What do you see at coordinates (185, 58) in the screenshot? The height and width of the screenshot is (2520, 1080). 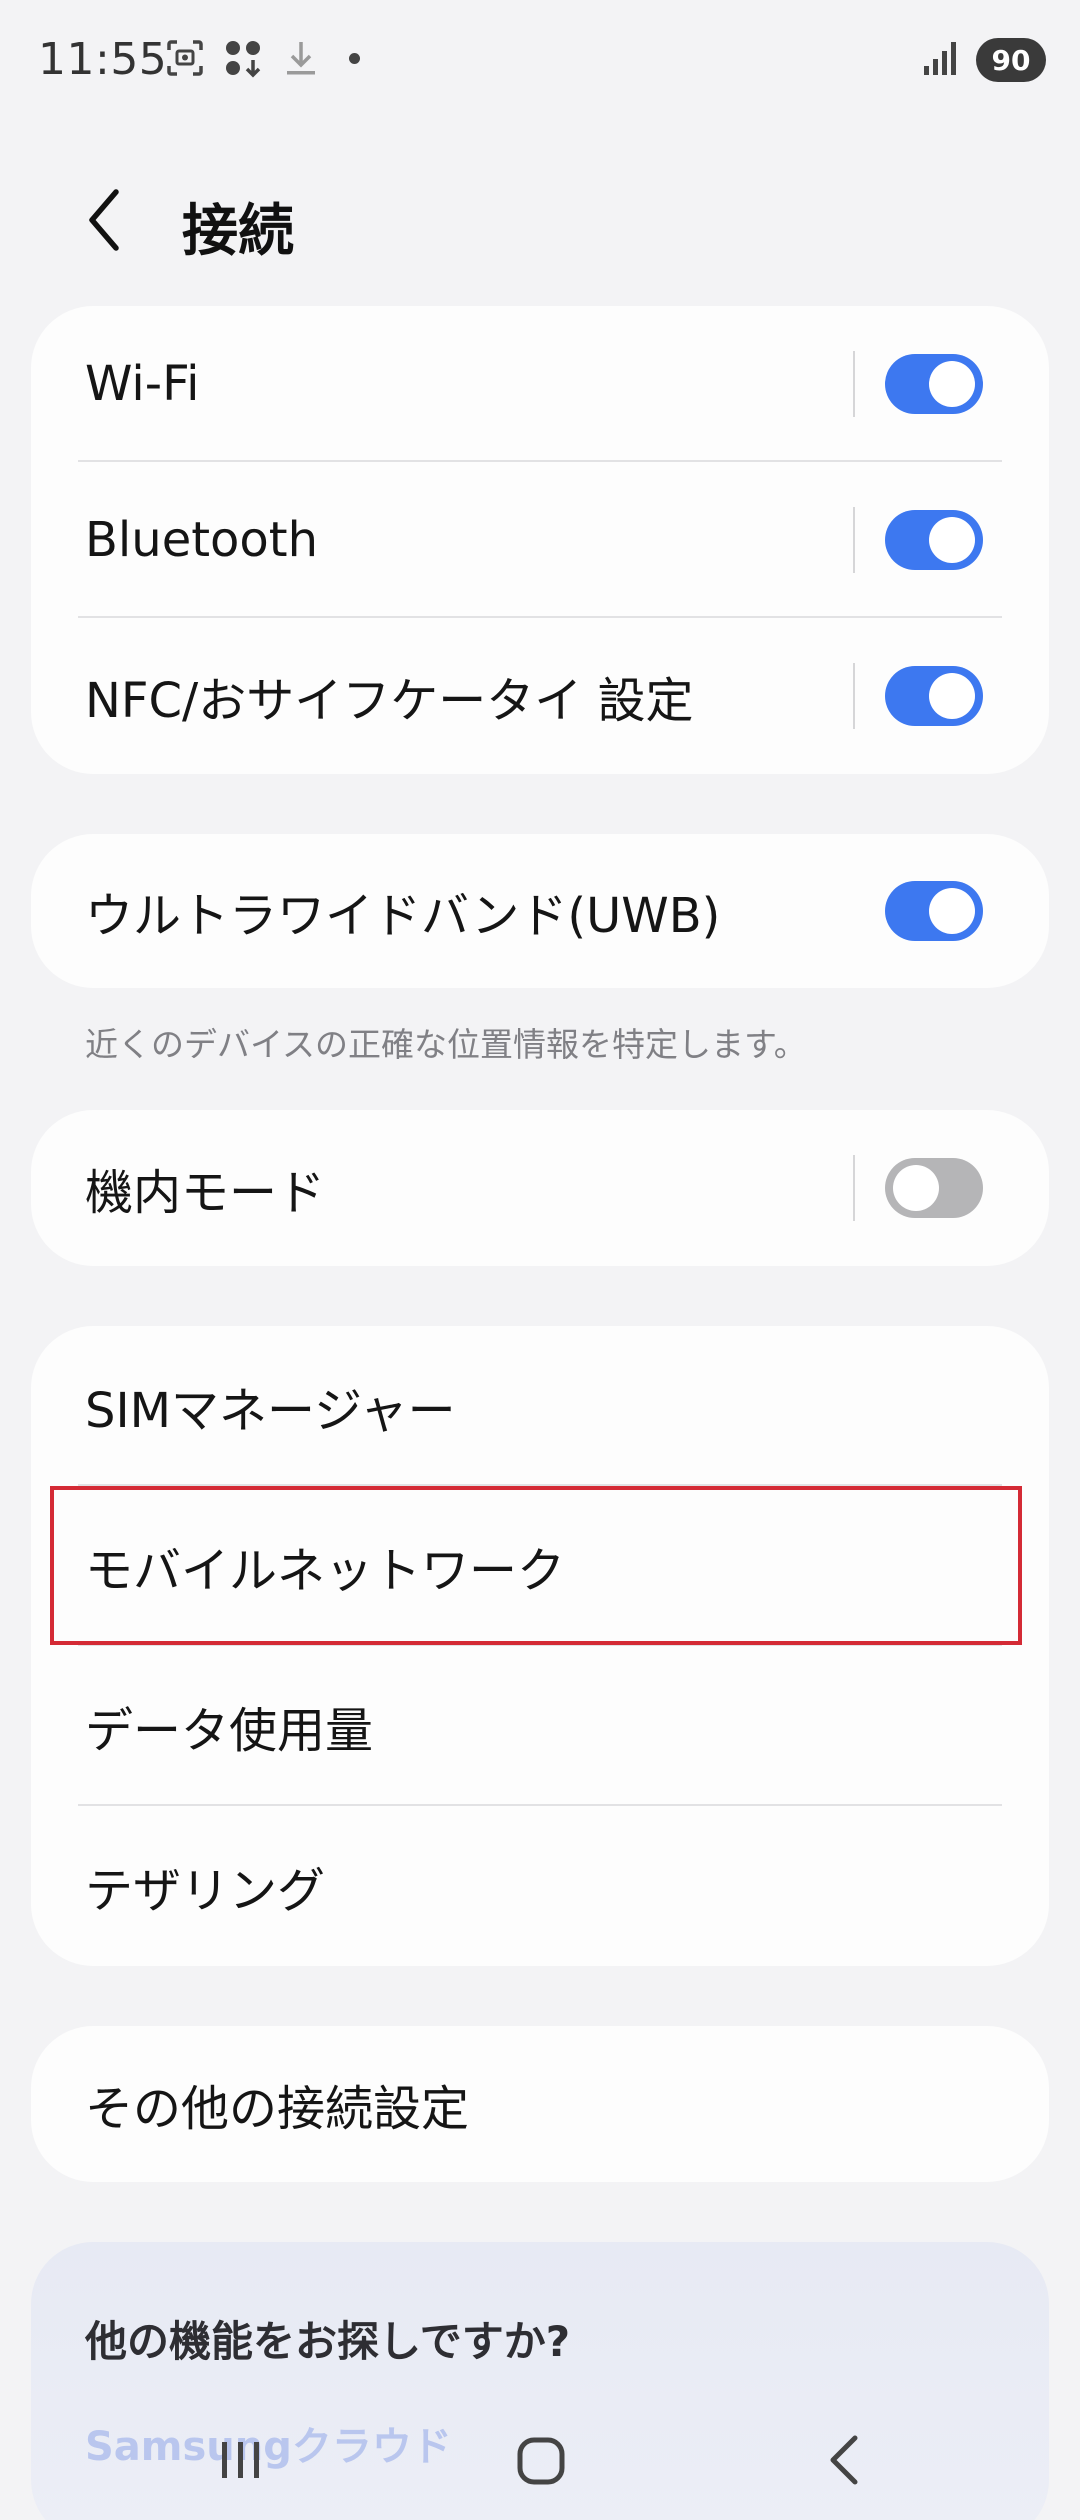 I see `screenshot-icon` at bounding box center [185, 58].